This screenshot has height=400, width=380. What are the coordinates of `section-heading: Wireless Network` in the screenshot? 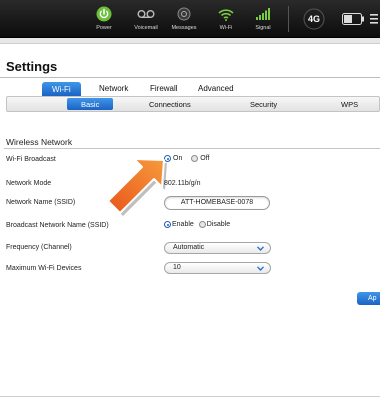 It's located at (39, 142).